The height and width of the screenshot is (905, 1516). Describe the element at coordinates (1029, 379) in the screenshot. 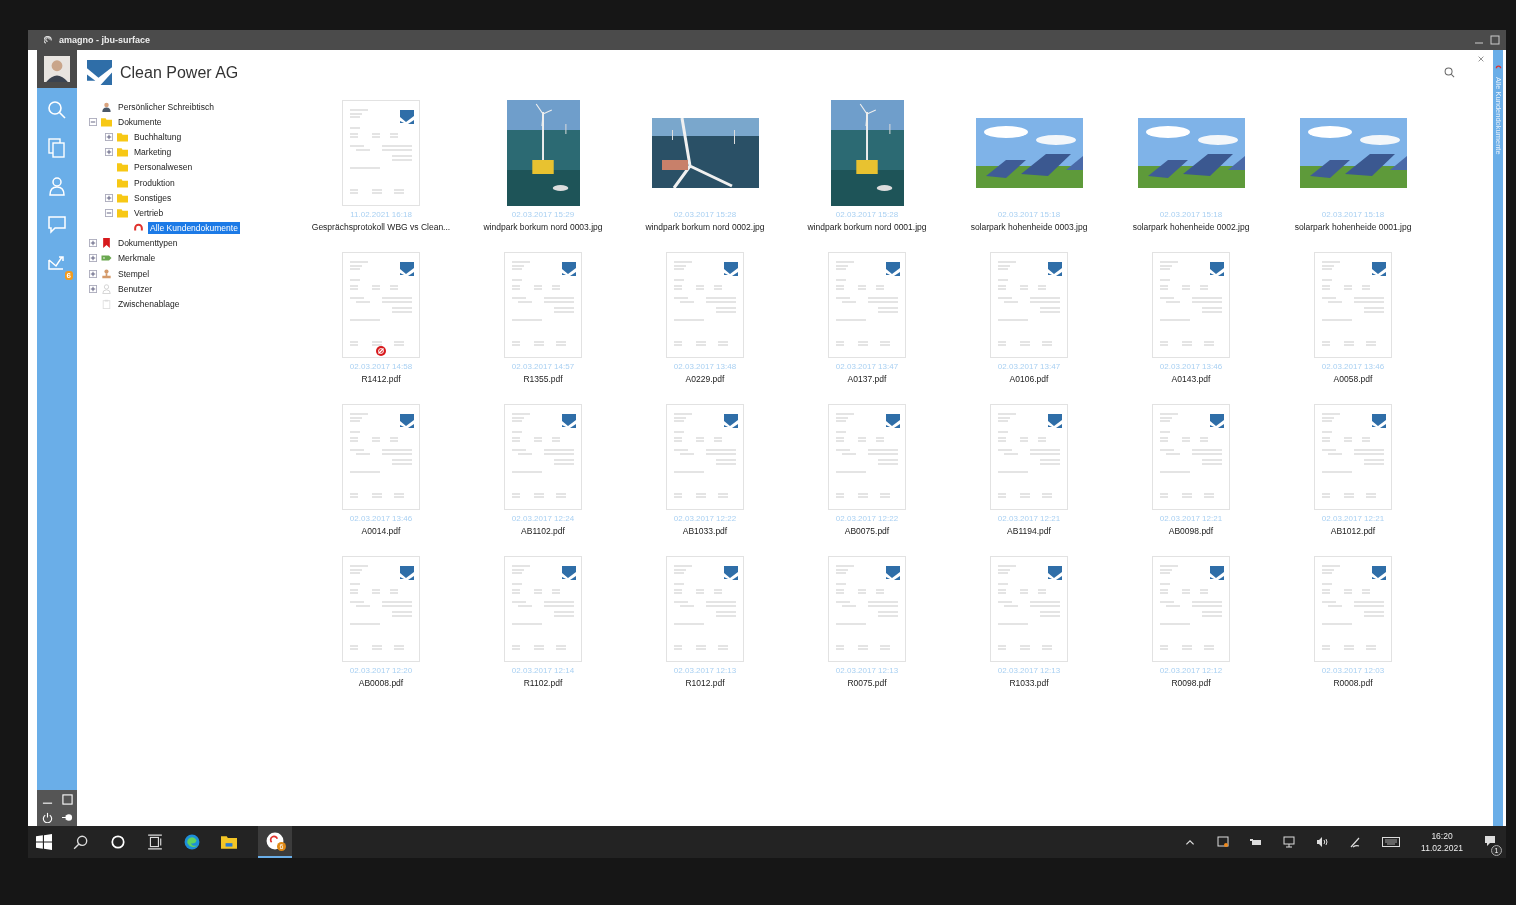

I see `file-name: A0106.pdf` at that location.